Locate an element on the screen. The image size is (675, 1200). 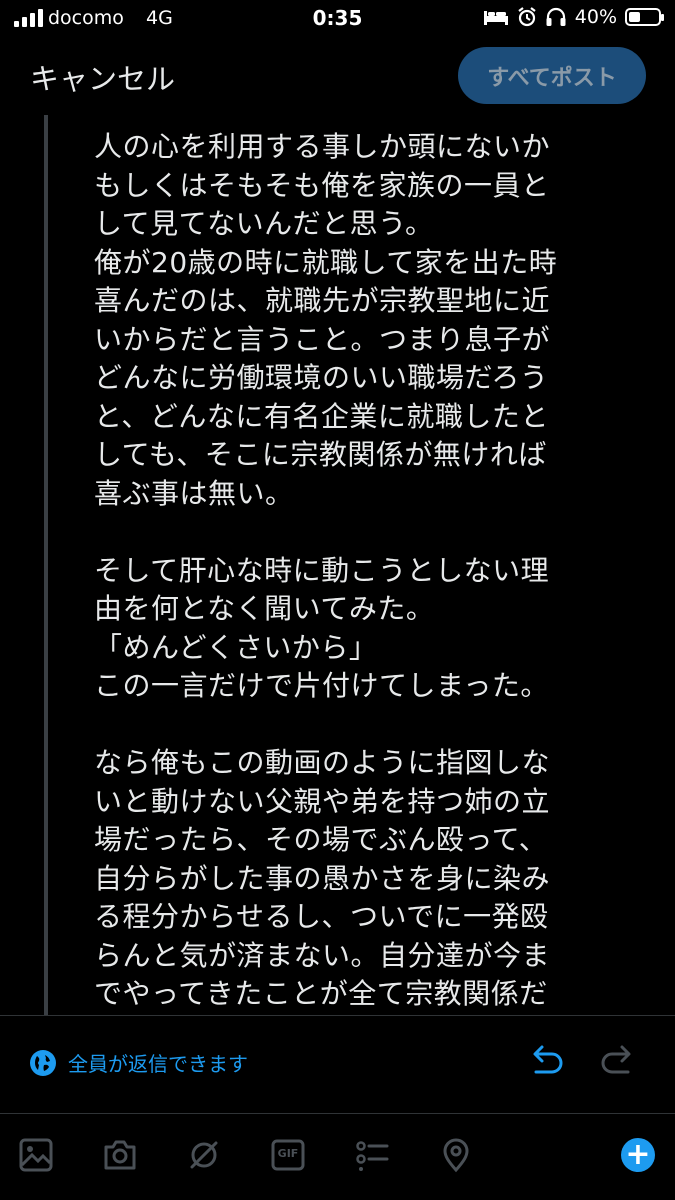
reply-settings-button: 全員が返信できます is located at coordinates (139, 1062).